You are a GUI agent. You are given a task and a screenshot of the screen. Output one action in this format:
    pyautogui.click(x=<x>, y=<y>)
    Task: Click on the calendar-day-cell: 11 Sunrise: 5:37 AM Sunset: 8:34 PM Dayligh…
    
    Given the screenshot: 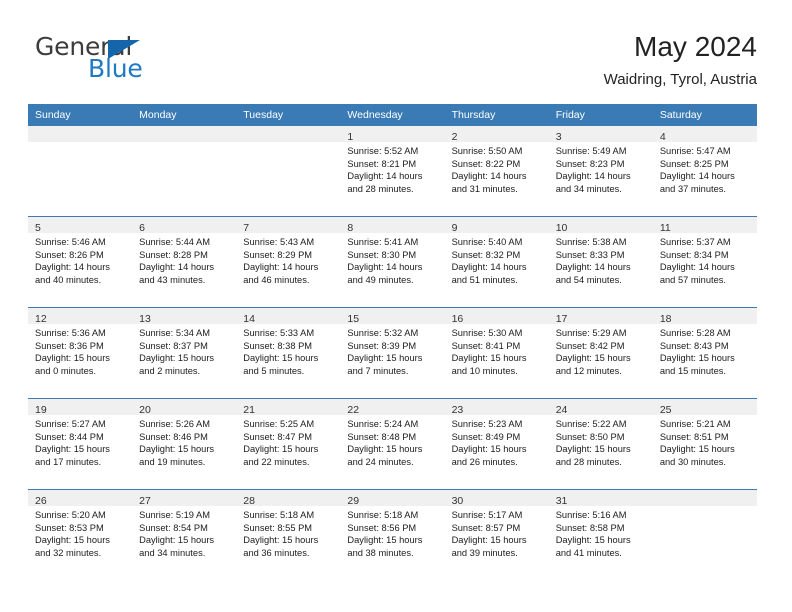 What is the action you would take?
    pyautogui.click(x=704, y=262)
    